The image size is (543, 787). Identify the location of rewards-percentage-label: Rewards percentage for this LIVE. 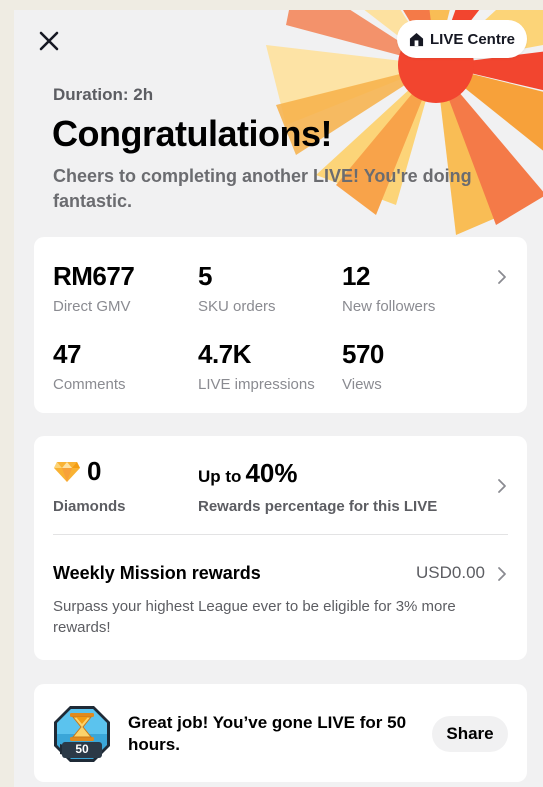
(318, 506).